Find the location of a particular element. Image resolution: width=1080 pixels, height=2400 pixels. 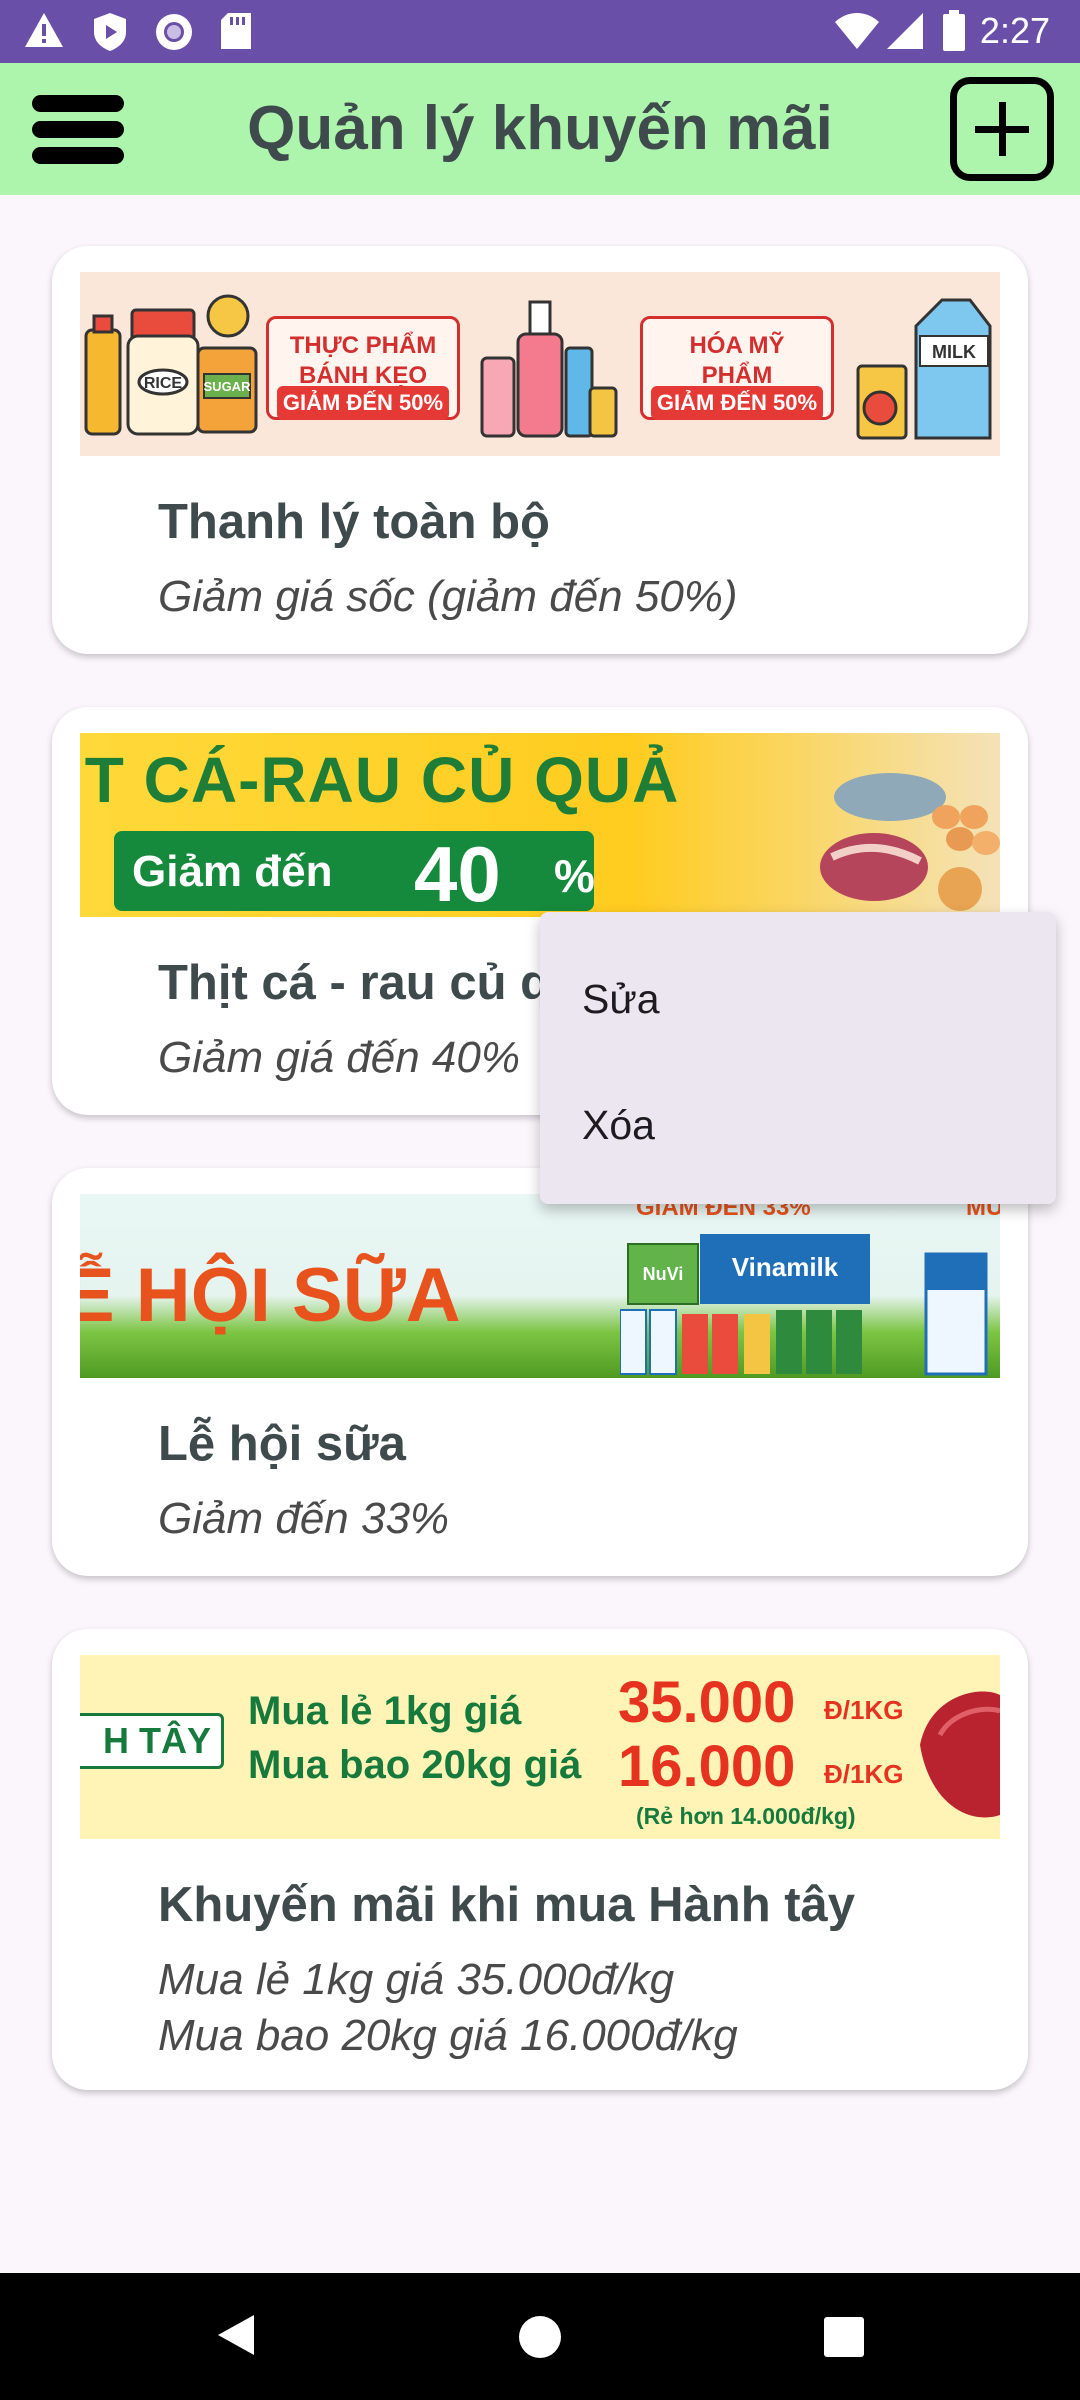

promotion-description: Mua lẻ 1kg giá 35.000đ/kg is located at coordinates (416, 1979).